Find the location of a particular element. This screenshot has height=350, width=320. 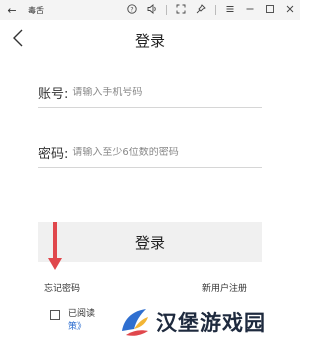

menu-icon is located at coordinates (230, 10).